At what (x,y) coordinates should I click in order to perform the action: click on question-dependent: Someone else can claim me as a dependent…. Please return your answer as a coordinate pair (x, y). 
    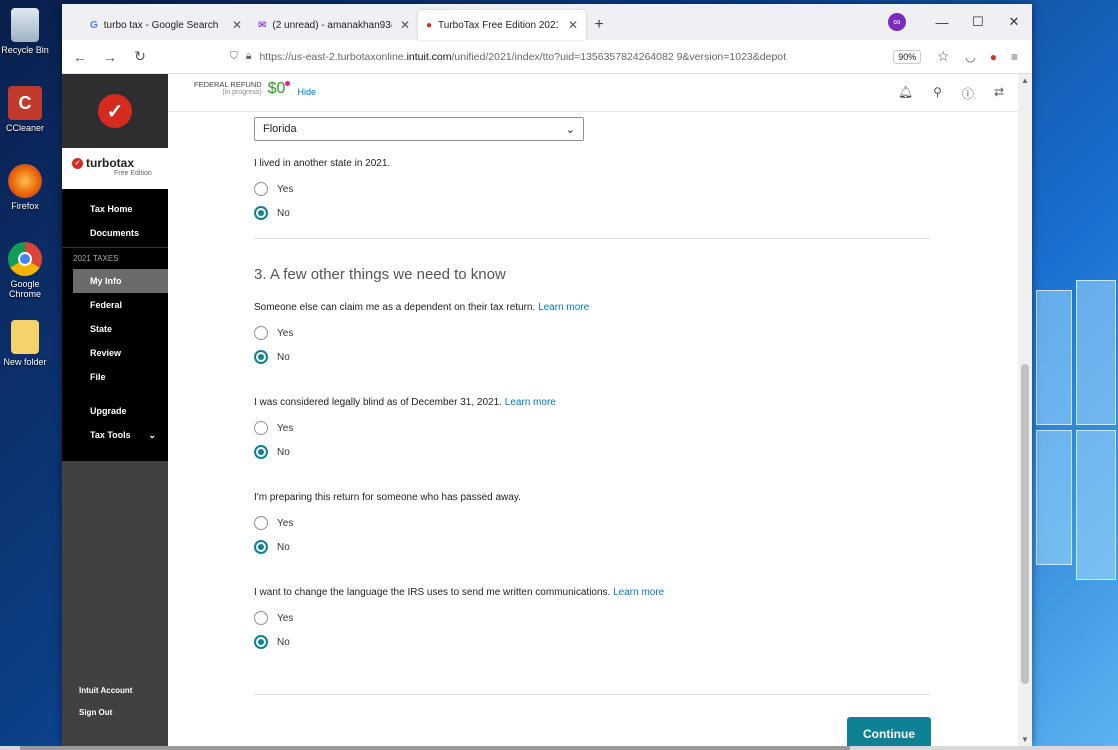
    Looking at the image, I should click on (422, 307).